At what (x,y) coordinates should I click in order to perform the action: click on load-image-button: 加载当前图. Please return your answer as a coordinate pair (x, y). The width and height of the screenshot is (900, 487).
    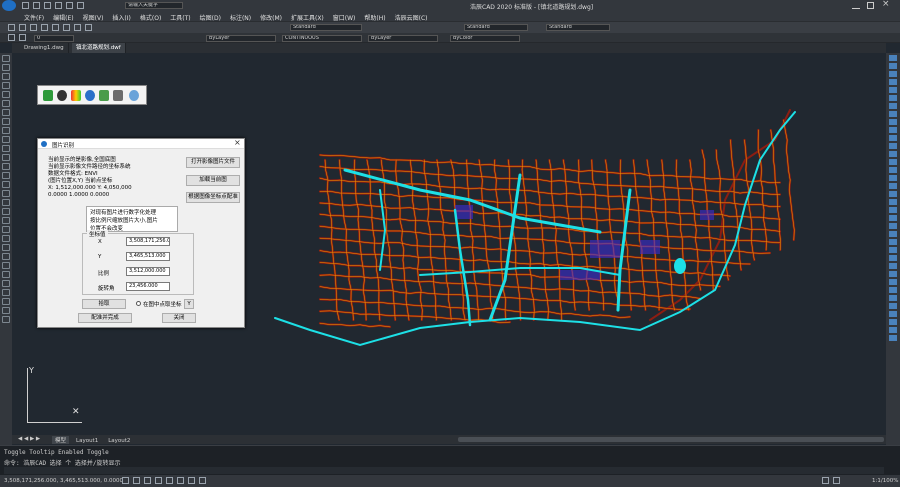
    Looking at the image, I should click on (213, 180).